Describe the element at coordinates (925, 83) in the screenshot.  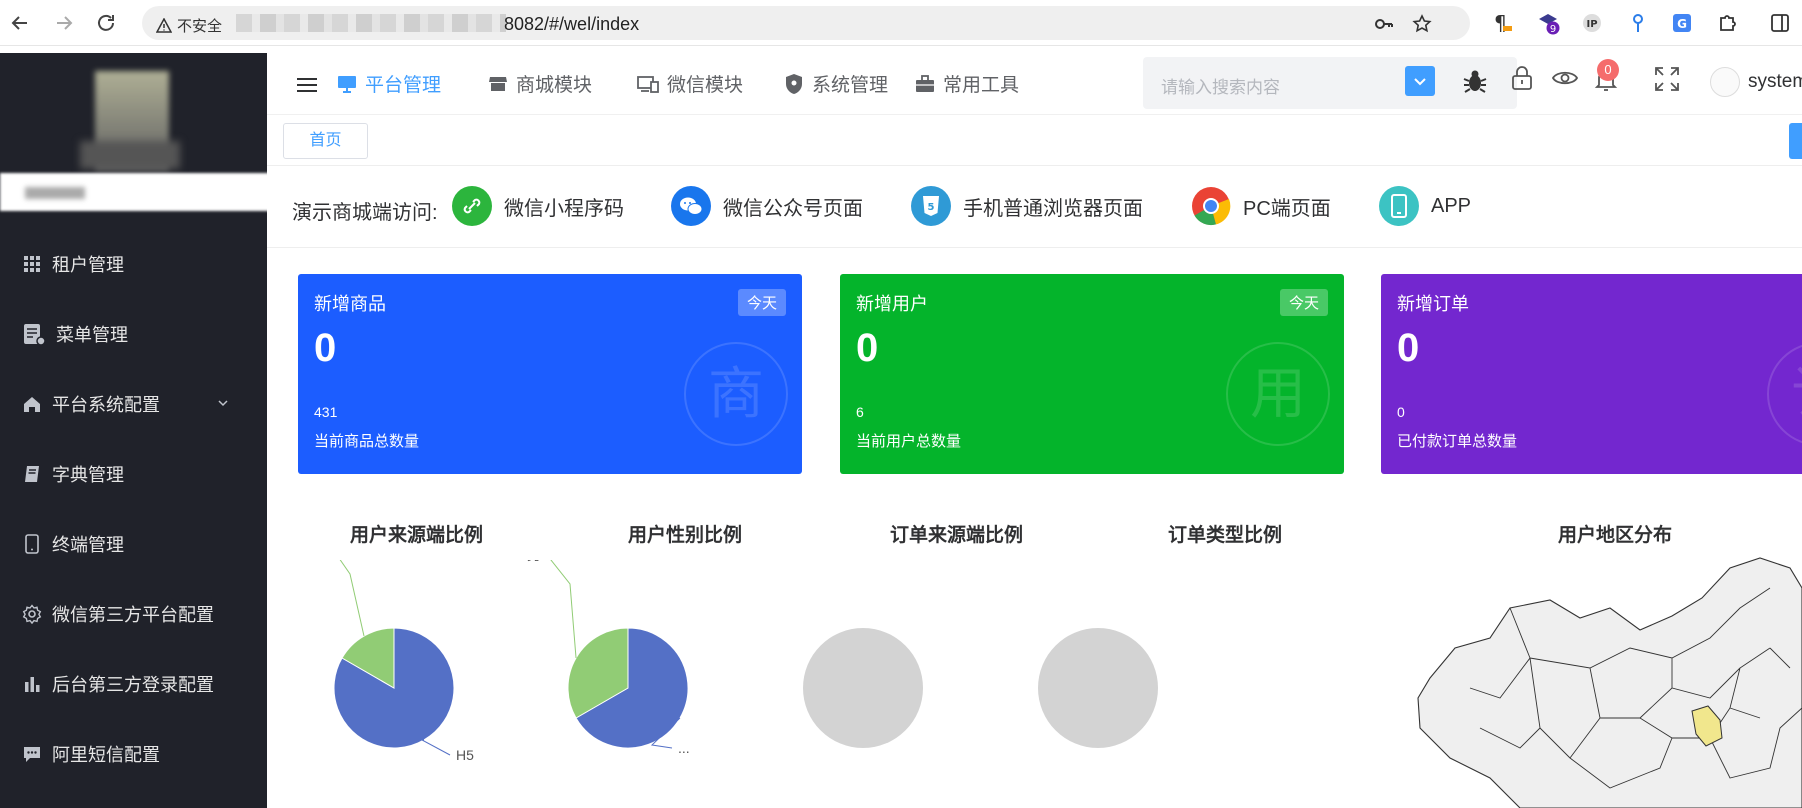
I see `briefcase-icon` at that location.